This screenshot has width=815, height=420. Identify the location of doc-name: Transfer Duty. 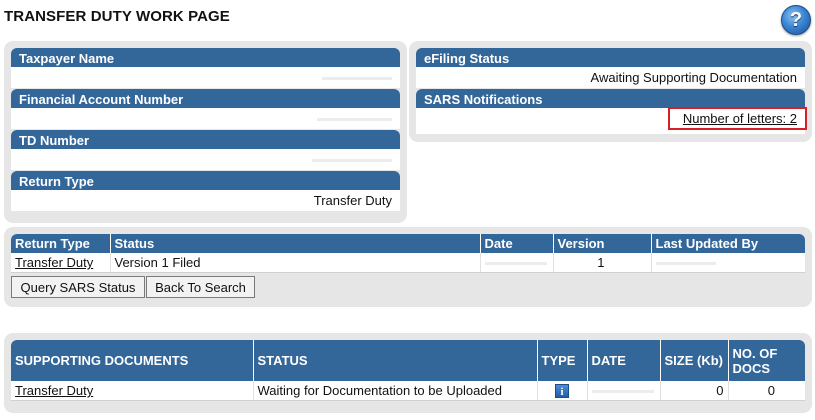
(132, 391).